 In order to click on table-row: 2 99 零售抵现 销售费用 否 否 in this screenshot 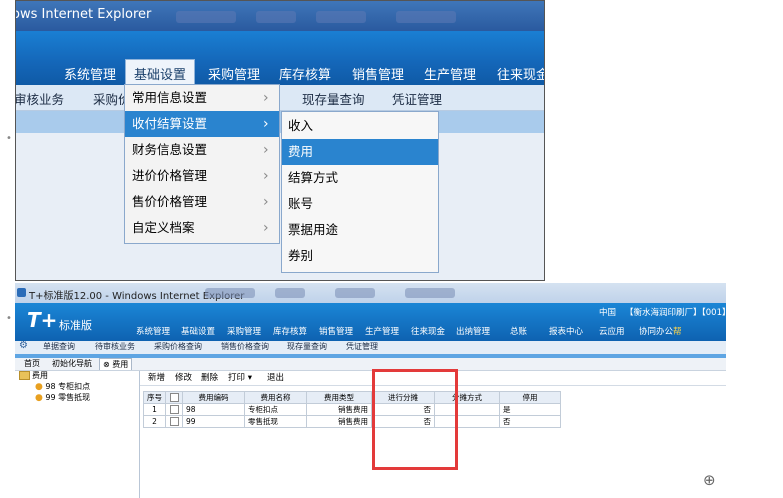, I will do `click(352, 421)`.